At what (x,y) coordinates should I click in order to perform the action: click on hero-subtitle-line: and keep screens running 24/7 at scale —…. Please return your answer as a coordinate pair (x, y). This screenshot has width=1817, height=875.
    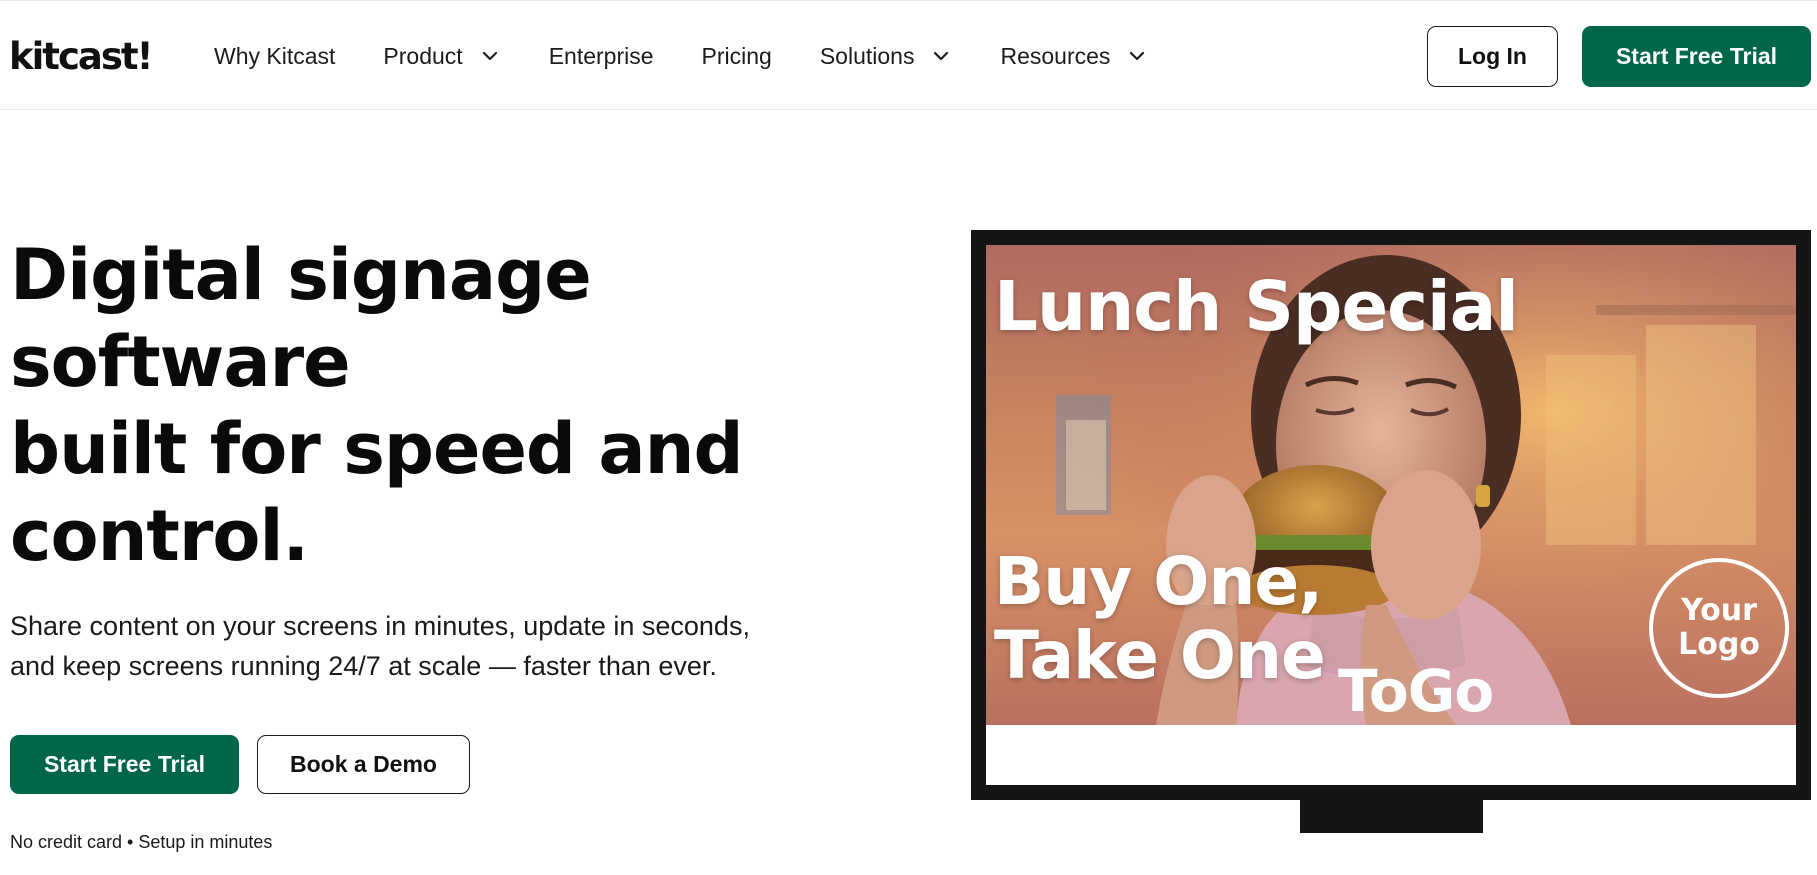
    Looking at the image, I should click on (363, 666).